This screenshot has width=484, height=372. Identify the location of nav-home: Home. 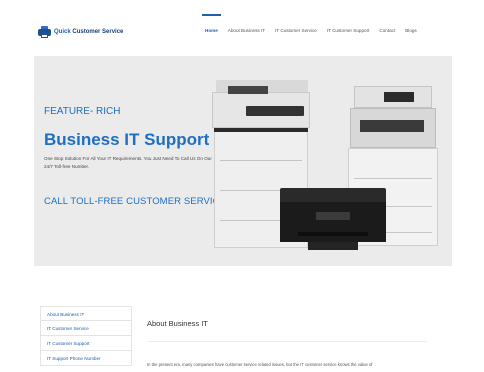
(211, 29).